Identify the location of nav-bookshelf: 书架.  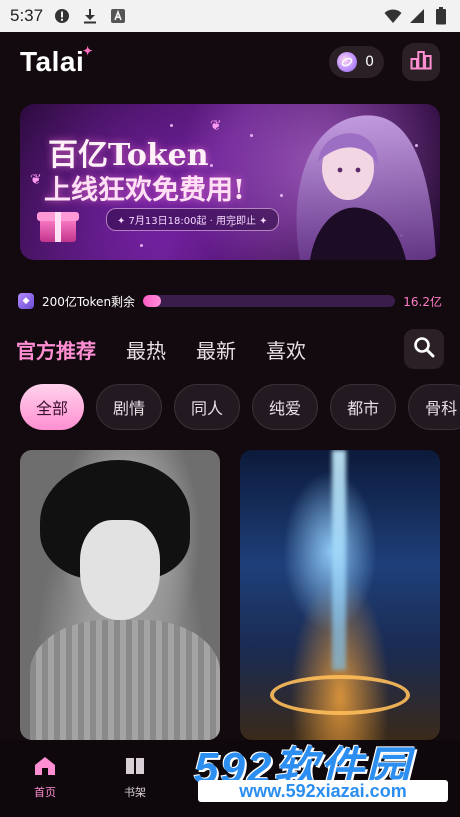
(135, 778).